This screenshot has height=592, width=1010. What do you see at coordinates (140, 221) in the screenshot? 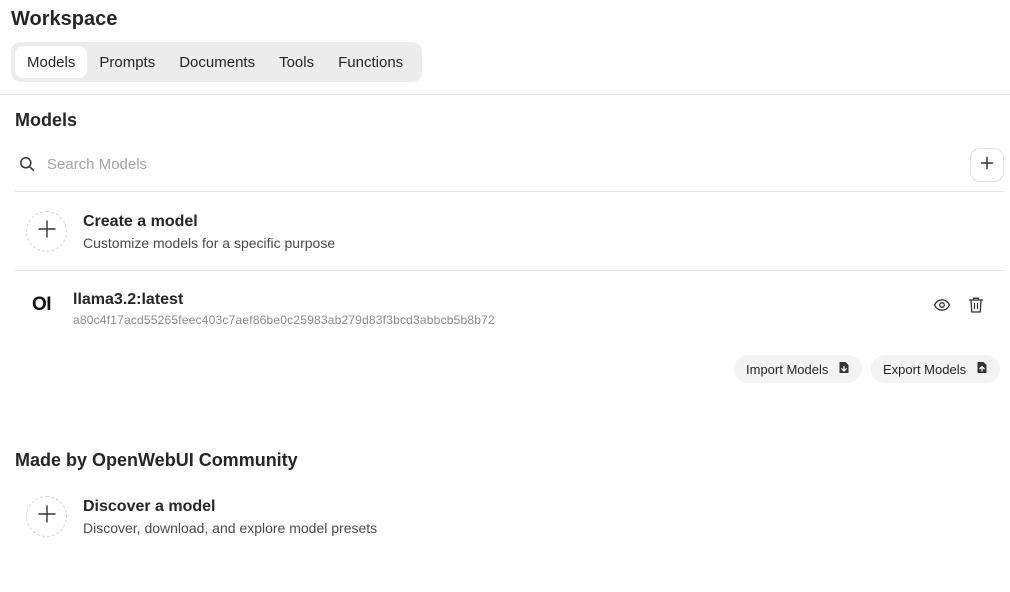
I see `create-model-title: Create a model` at bounding box center [140, 221].